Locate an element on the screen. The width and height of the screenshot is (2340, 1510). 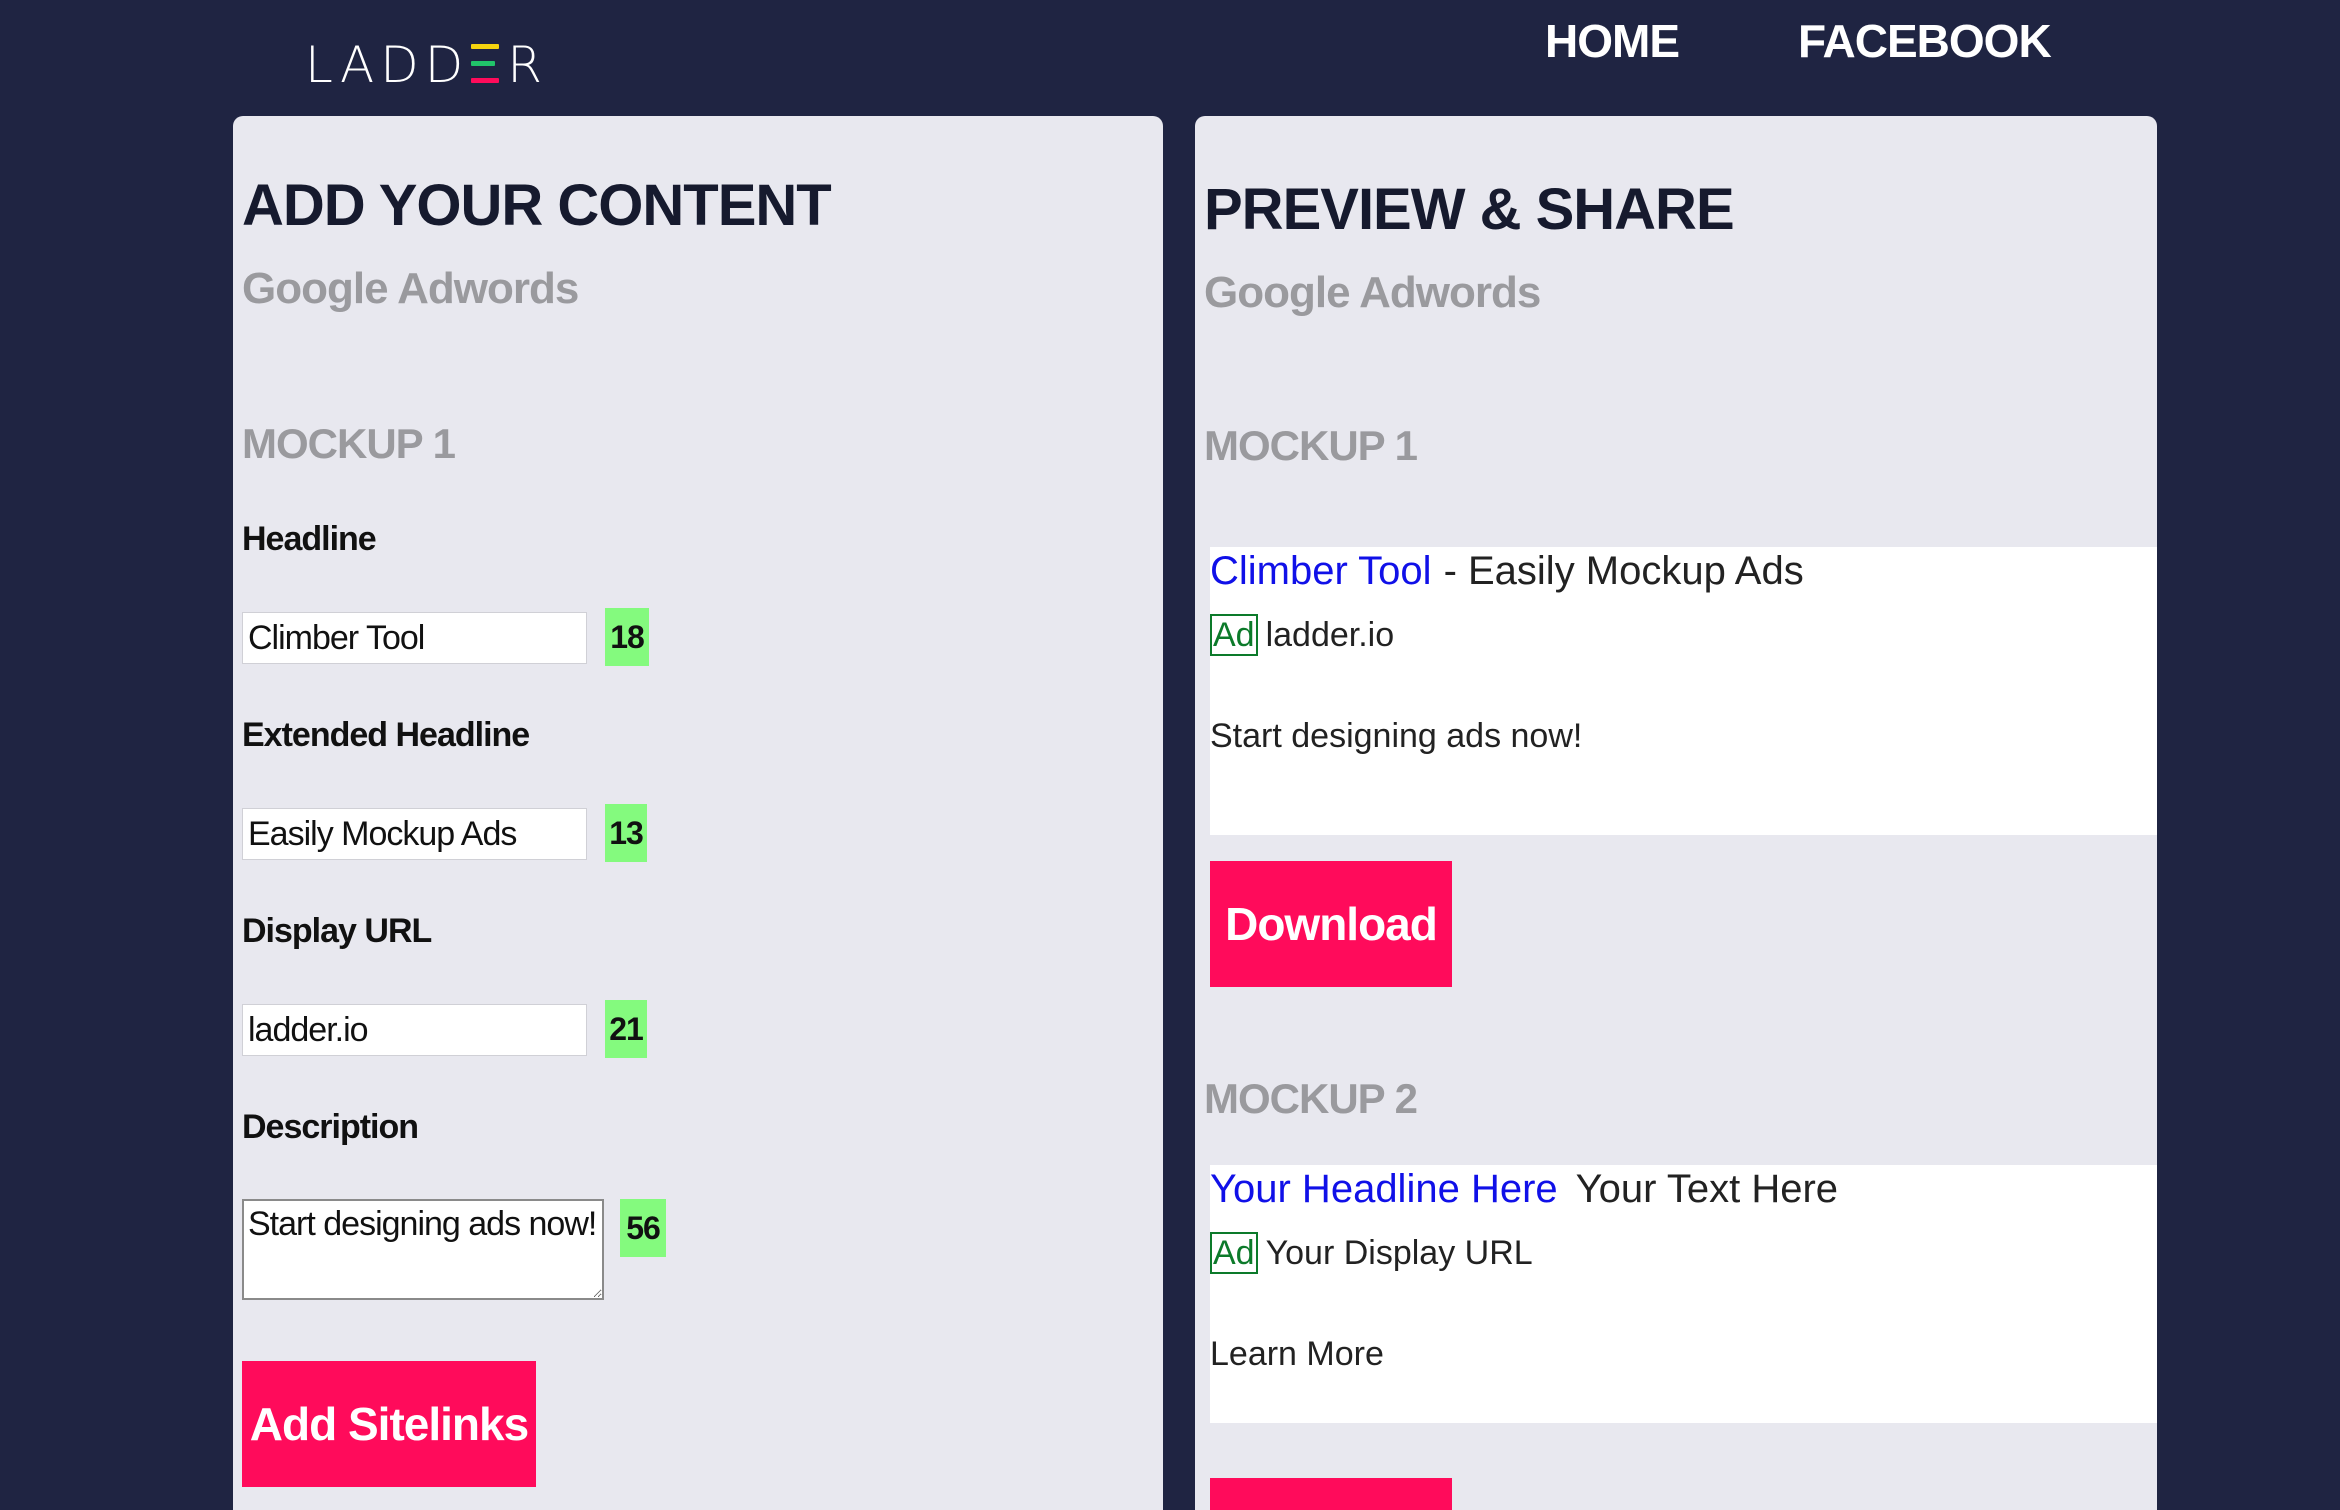
download-button: Download is located at coordinates (1331, 924).